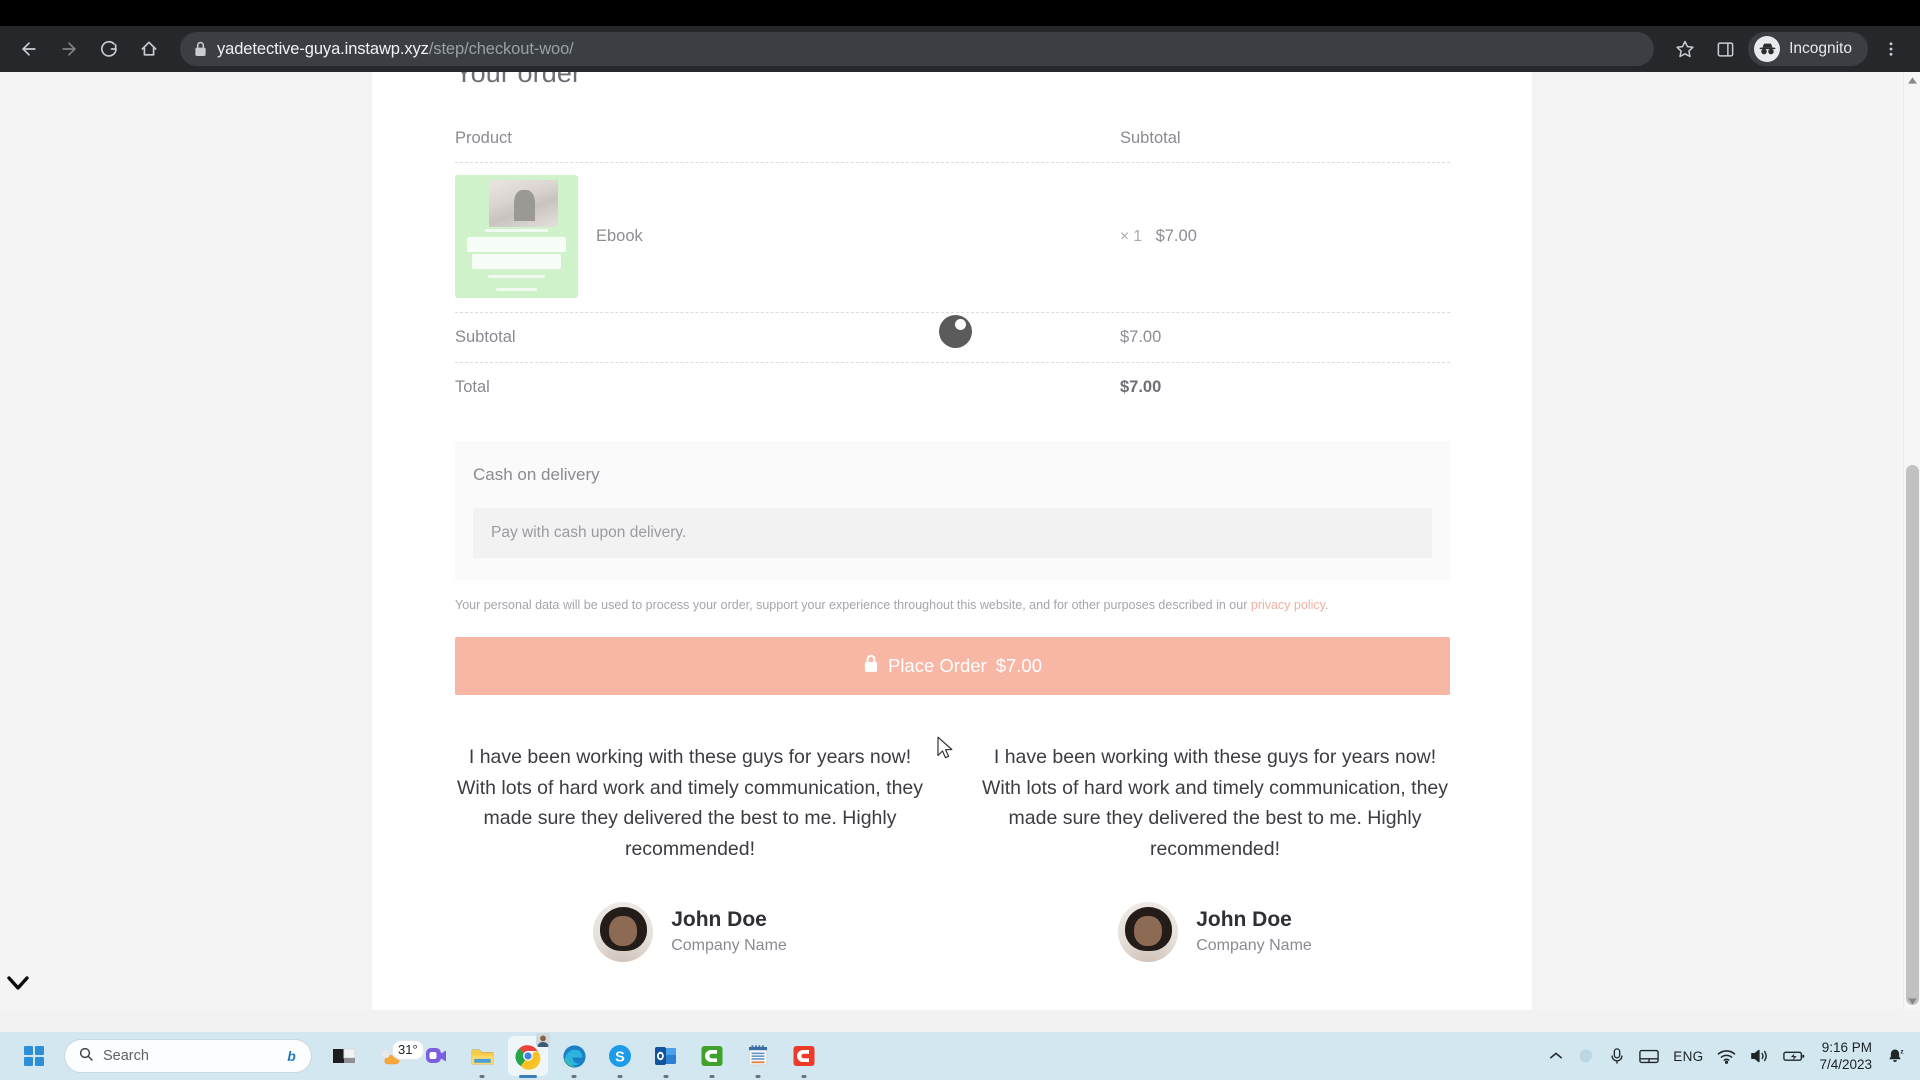 Image resolution: width=1920 pixels, height=1080 pixels. Describe the element at coordinates (482, 1057) in the screenshot. I see `taskbar-app-file-explorer` at that location.